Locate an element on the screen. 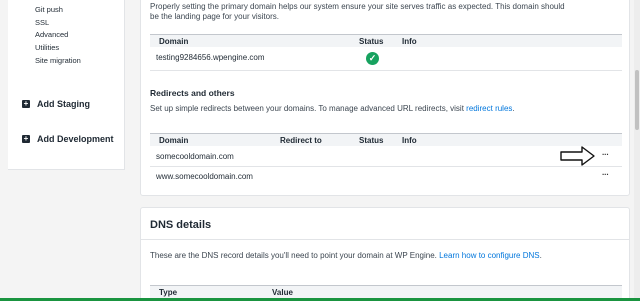 The image size is (640, 301). check-circle-icon: ✓ is located at coordinates (372, 58).